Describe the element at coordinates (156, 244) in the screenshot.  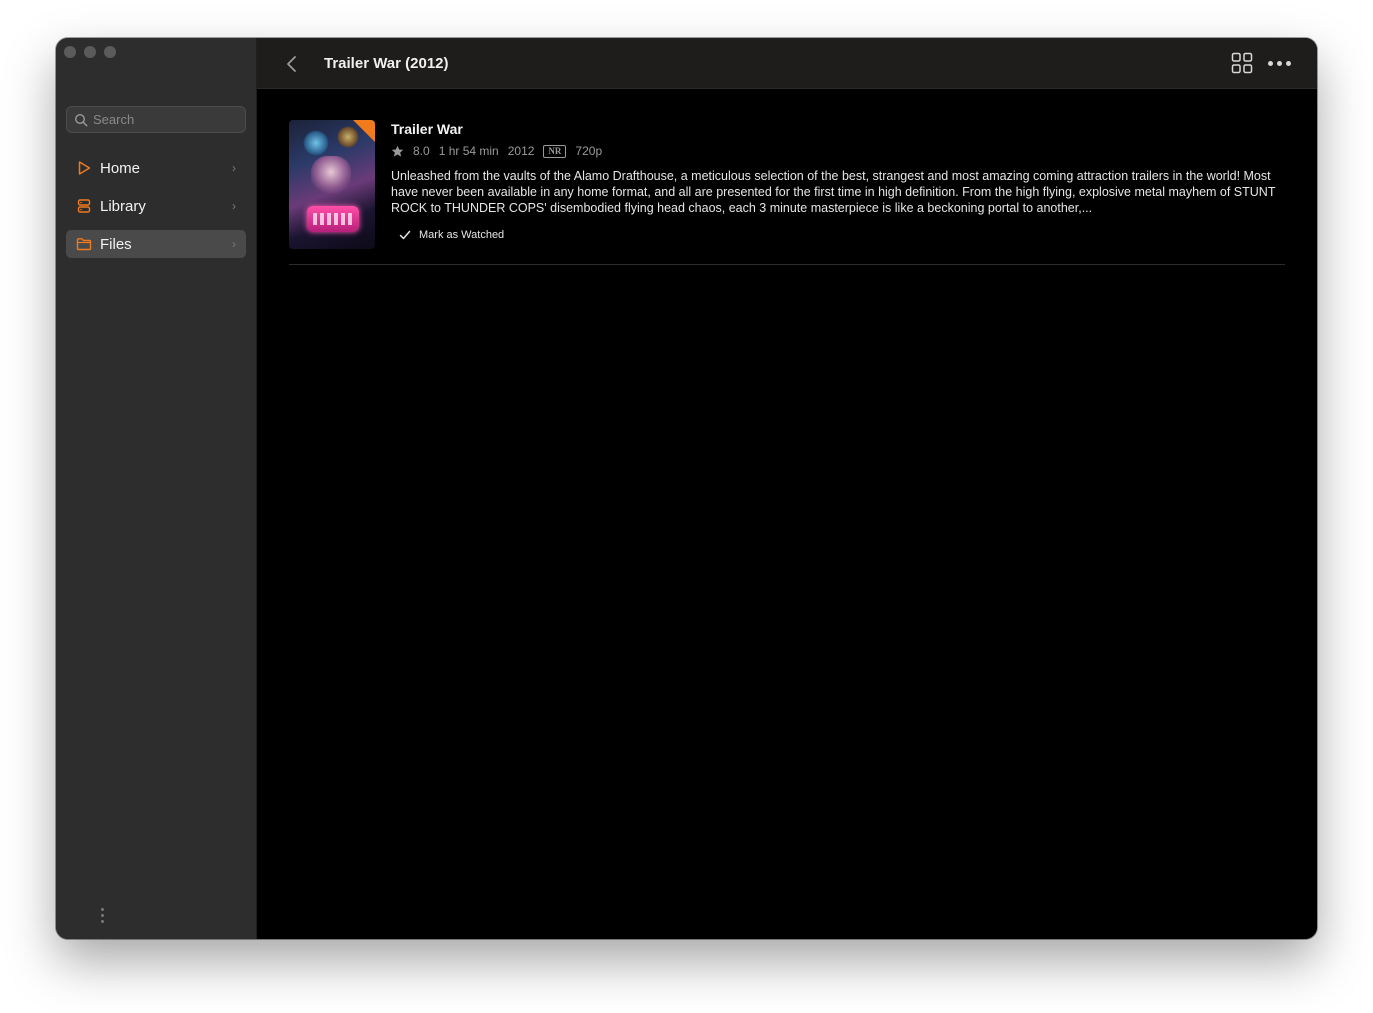
I see `sidebar-item-files: Files ›` at that location.